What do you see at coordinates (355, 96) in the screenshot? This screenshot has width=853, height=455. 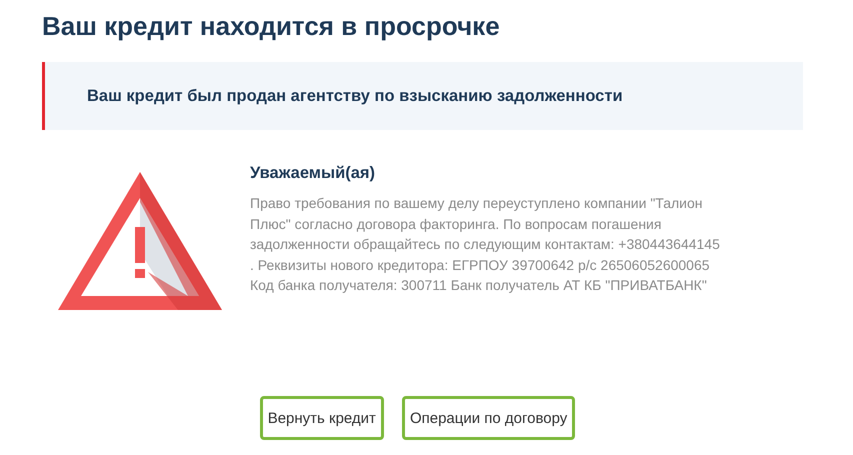 I see `alert-text: Ваш кредит был продан агентству по взысканию задолженности` at bounding box center [355, 96].